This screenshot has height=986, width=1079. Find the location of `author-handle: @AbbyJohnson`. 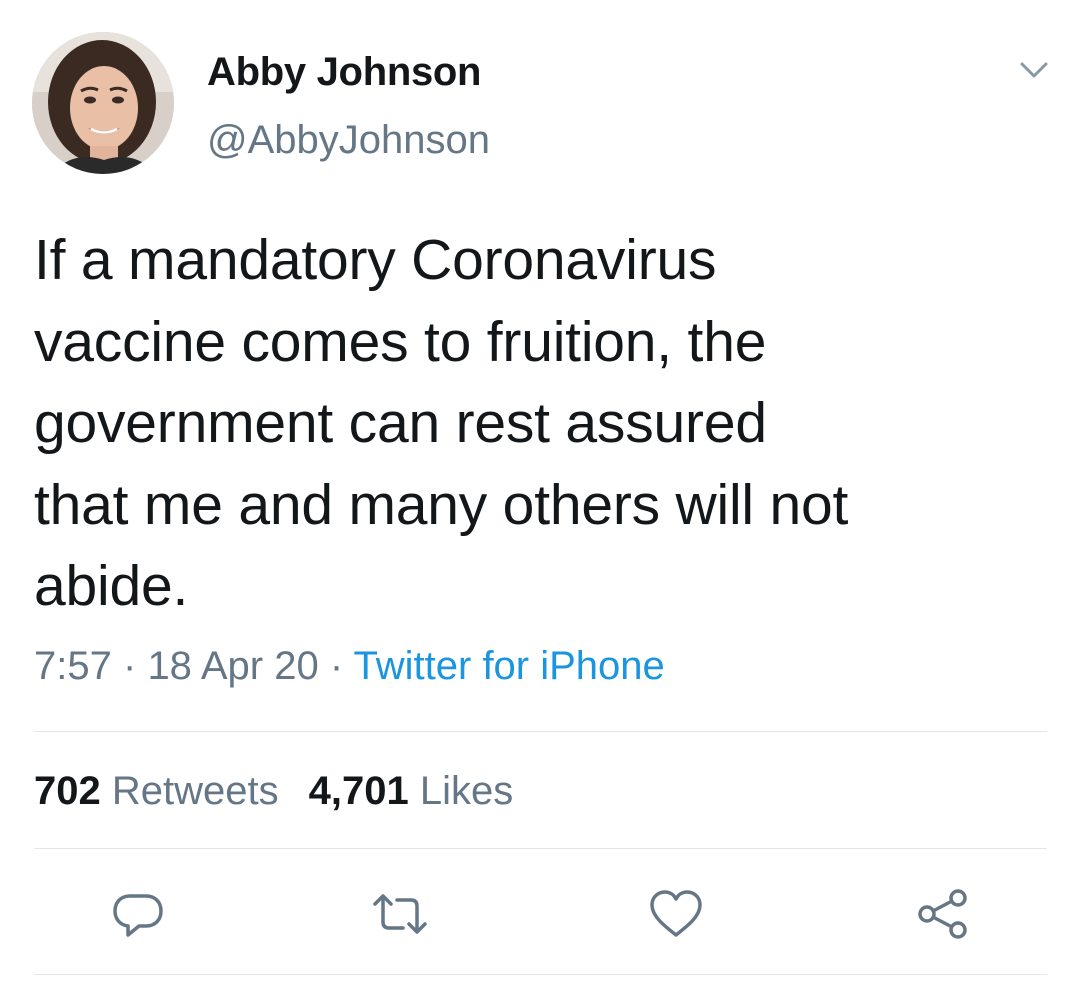

author-handle: @AbbyJohnson is located at coordinates (348, 140).